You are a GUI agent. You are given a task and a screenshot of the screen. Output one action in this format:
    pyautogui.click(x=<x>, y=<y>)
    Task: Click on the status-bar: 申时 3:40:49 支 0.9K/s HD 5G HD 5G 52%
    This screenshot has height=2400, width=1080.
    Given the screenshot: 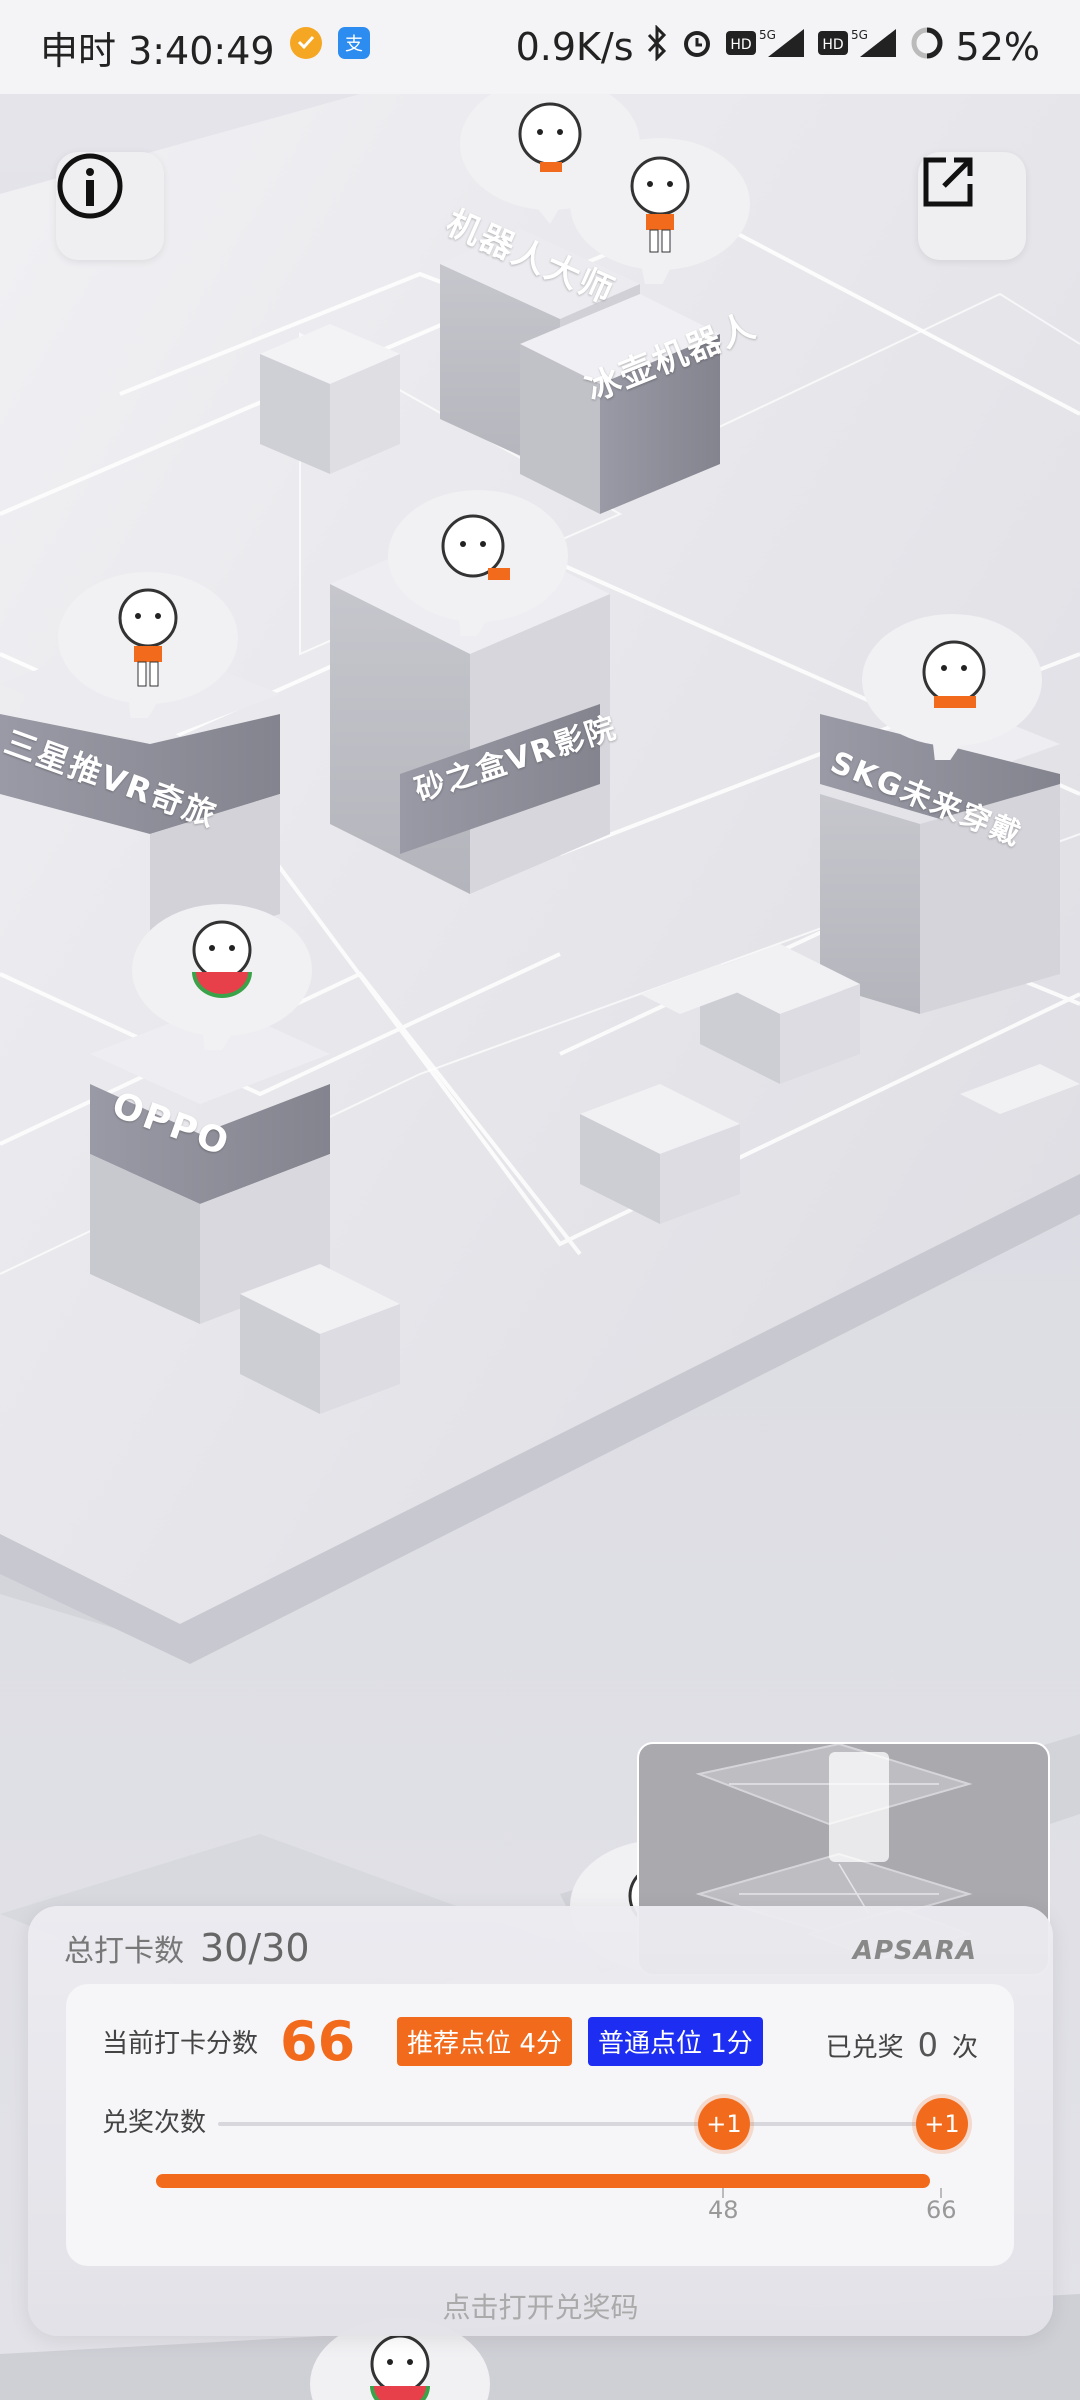 What is the action you would take?
    pyautogui.click(x=540, y=47)
    